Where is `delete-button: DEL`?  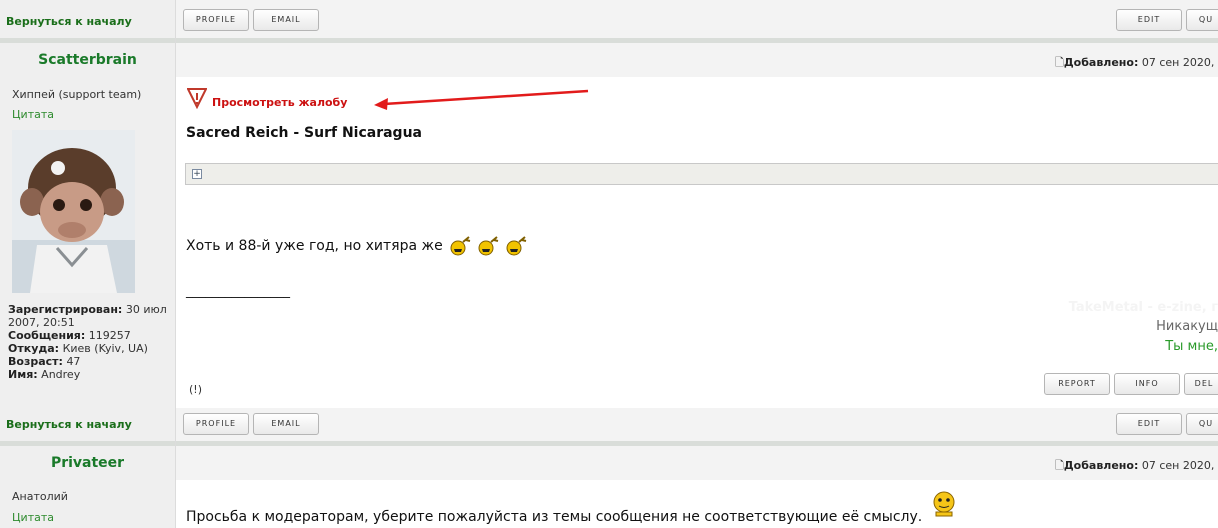
delete-button: DEL is located at coordinates (1201, 384).